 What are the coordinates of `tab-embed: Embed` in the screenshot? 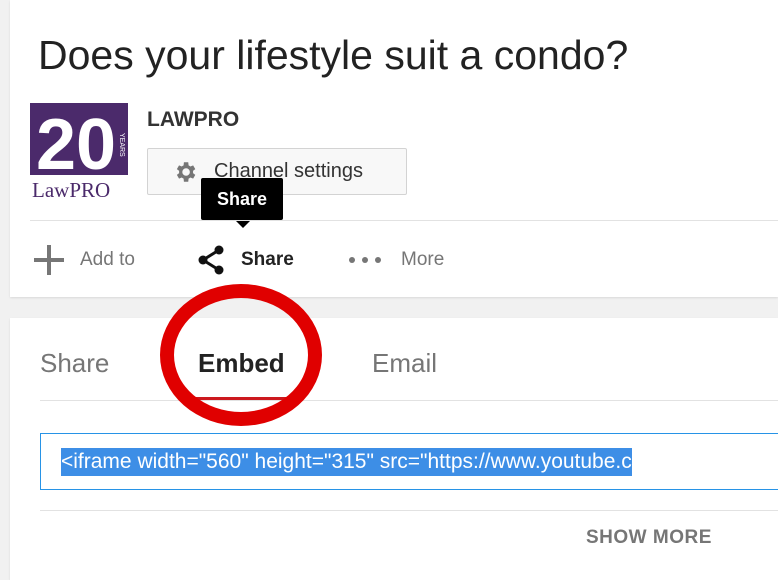 It's located at (241, 363).